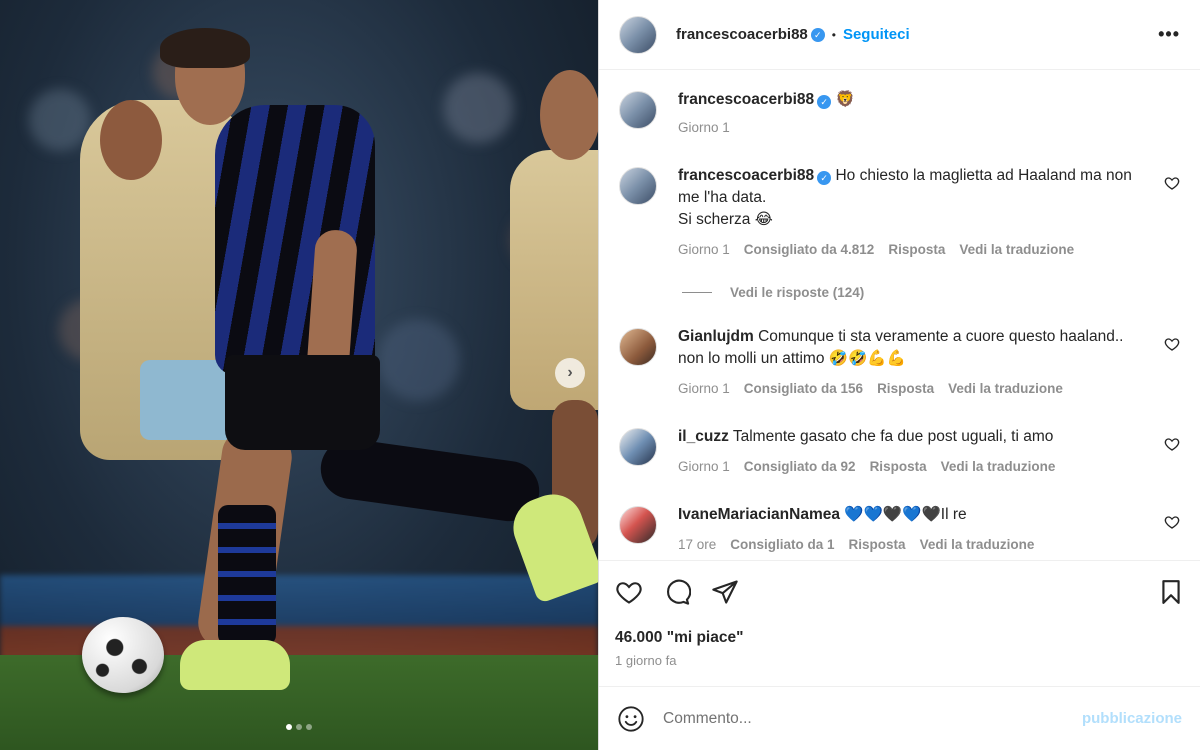 The width and height of the screenshot is (1200, 750). What do you see at coordinates (697, 544) in the screenshot?
I see `comment-time: 17 ore` at bounding box center [697, 544].